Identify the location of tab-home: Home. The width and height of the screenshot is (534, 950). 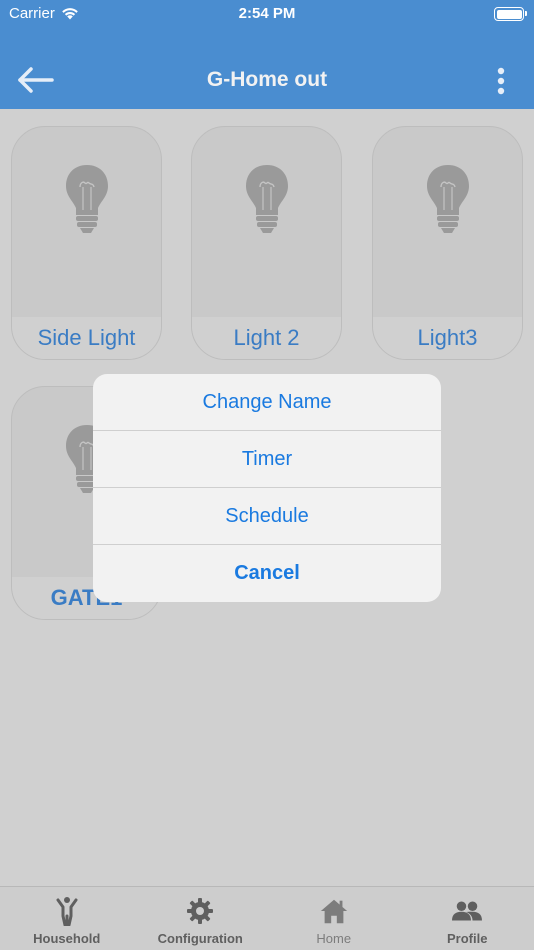
(334, 918).